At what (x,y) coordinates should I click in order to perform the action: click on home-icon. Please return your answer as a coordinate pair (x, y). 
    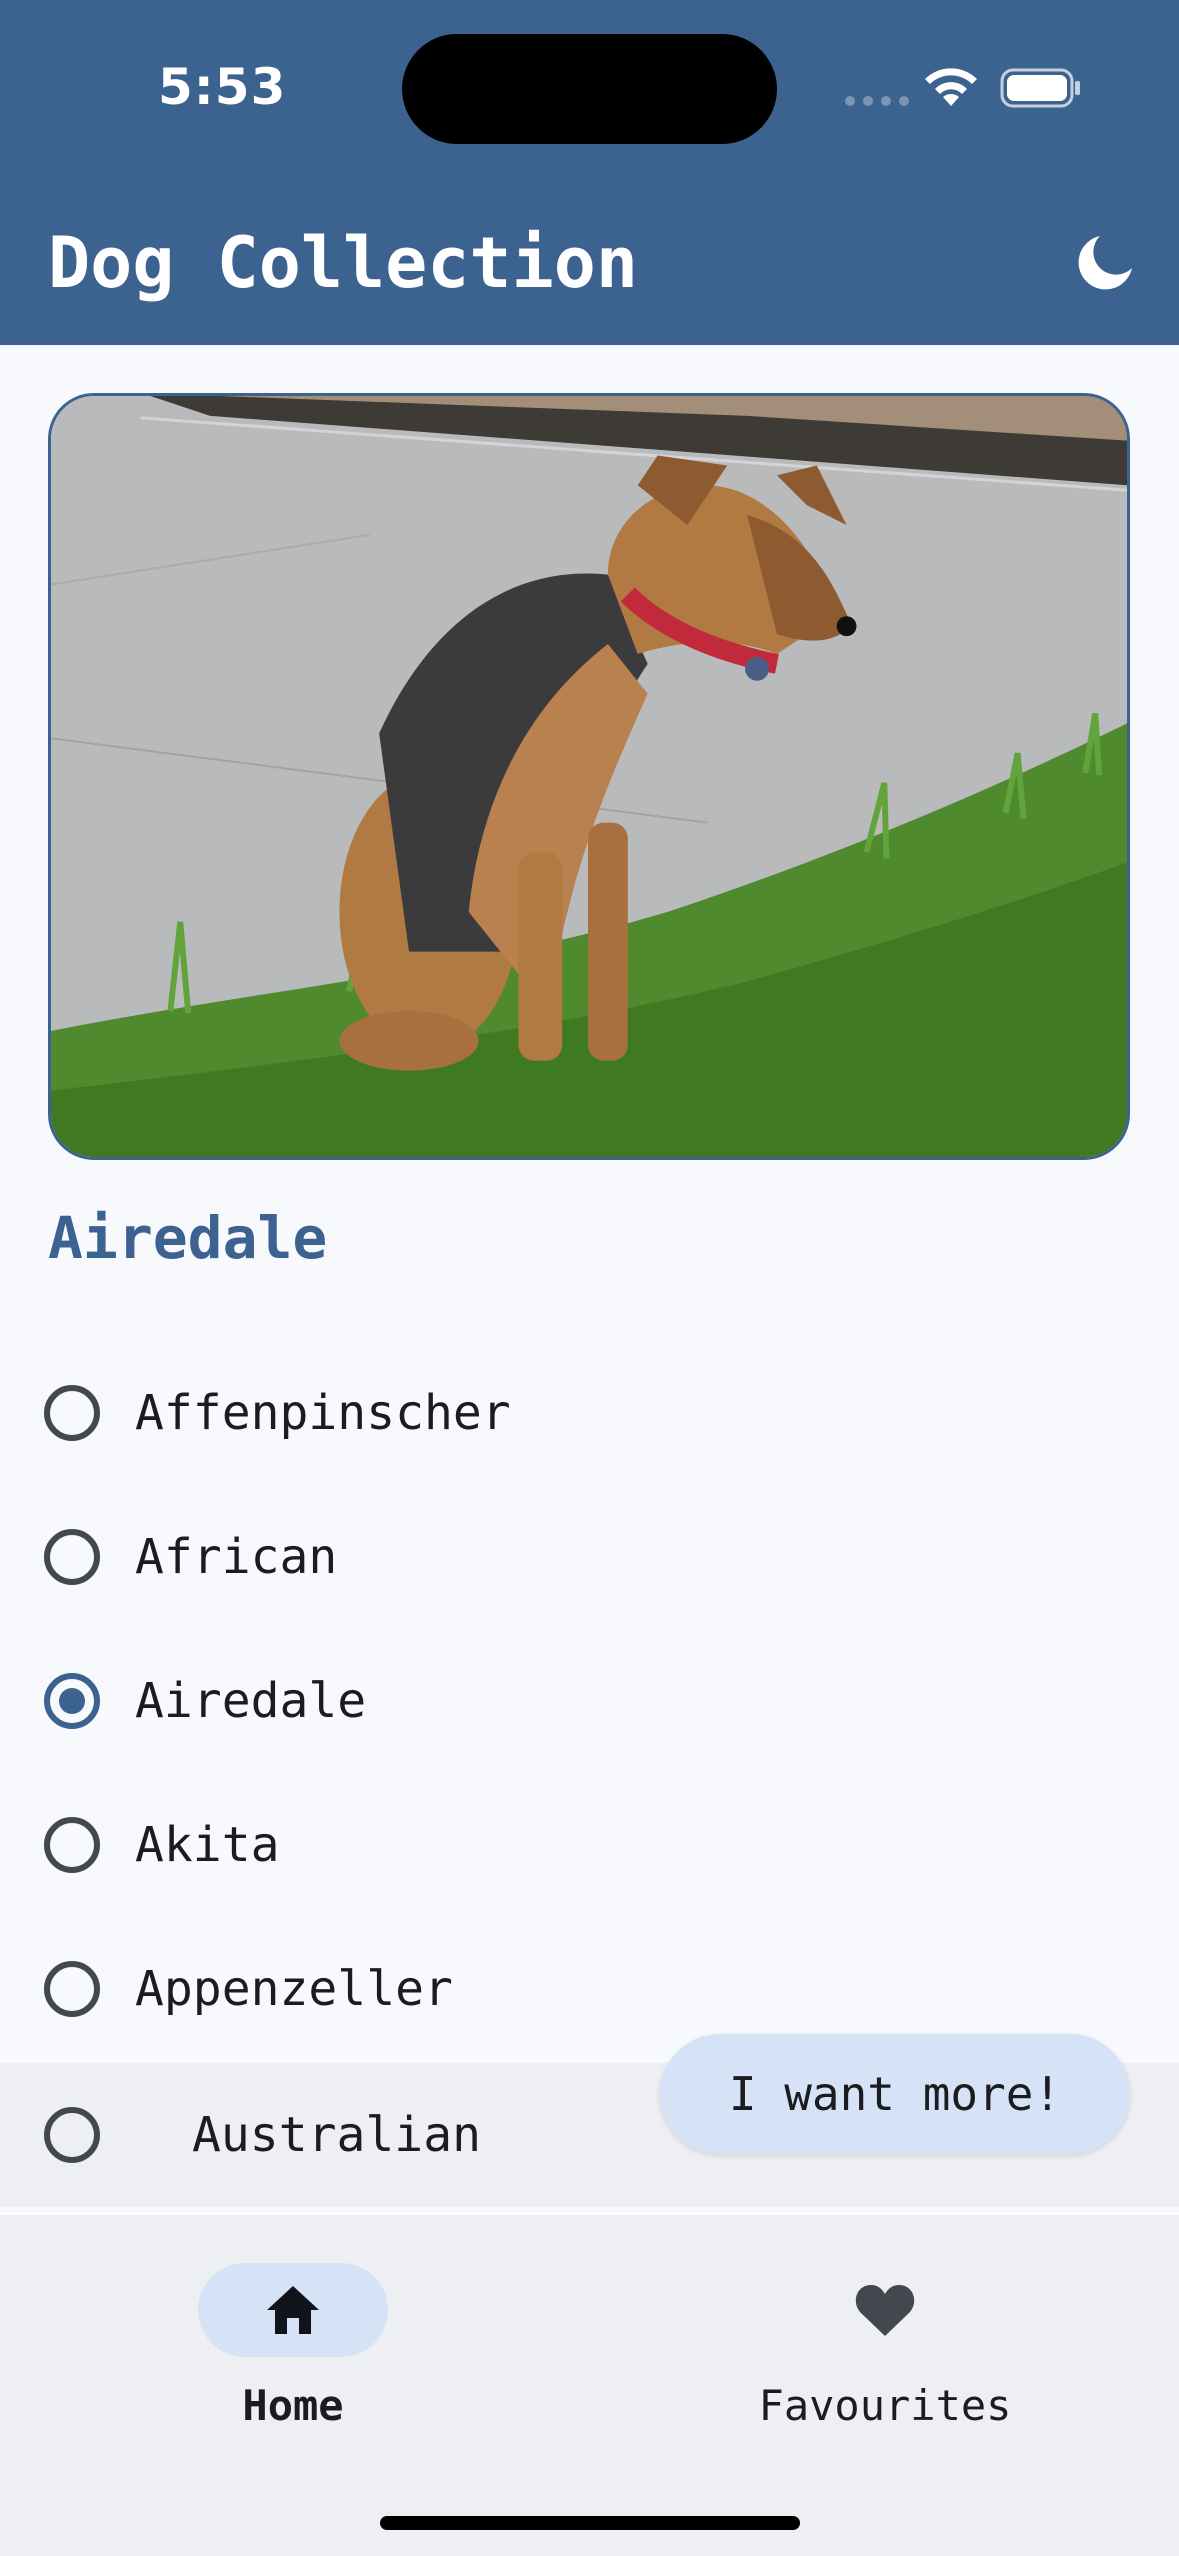
    Looking at the image, I should click on (293, 2310).